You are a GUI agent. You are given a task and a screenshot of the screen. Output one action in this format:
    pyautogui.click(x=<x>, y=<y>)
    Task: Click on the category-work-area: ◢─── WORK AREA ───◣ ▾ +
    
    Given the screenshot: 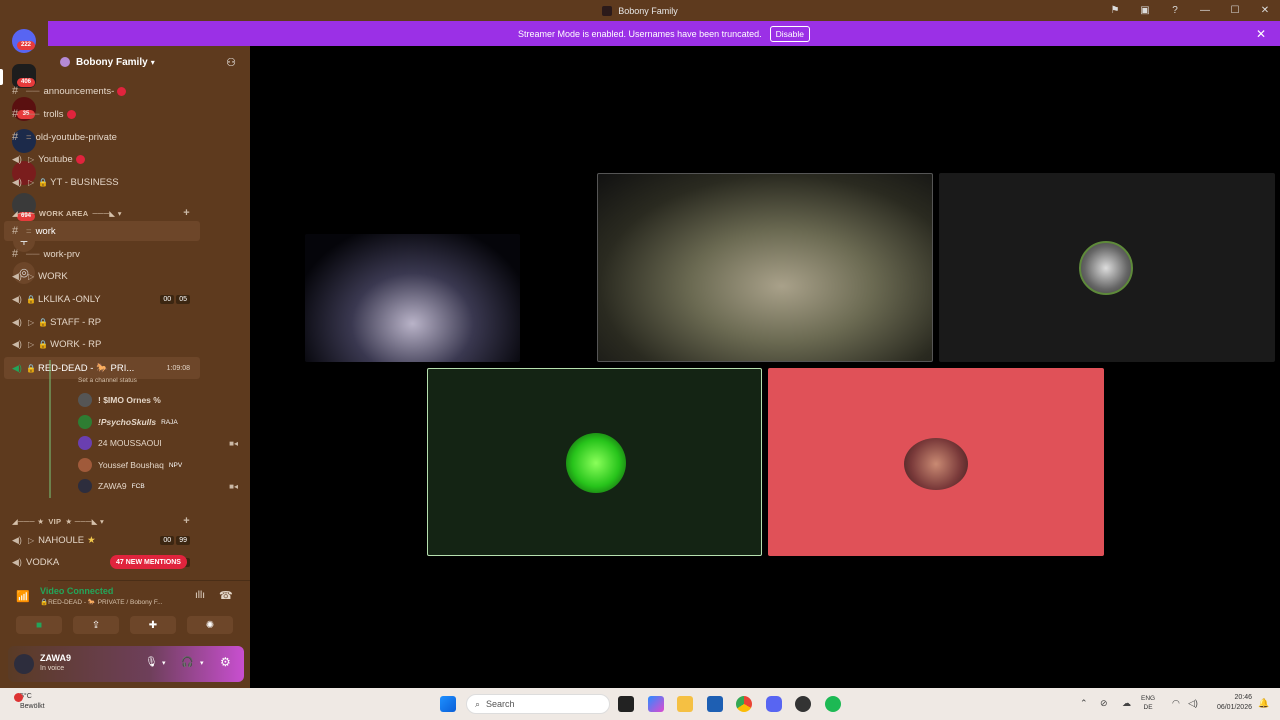 What is the action you would take?
    pyautogui.click(x=106, y=213)
    